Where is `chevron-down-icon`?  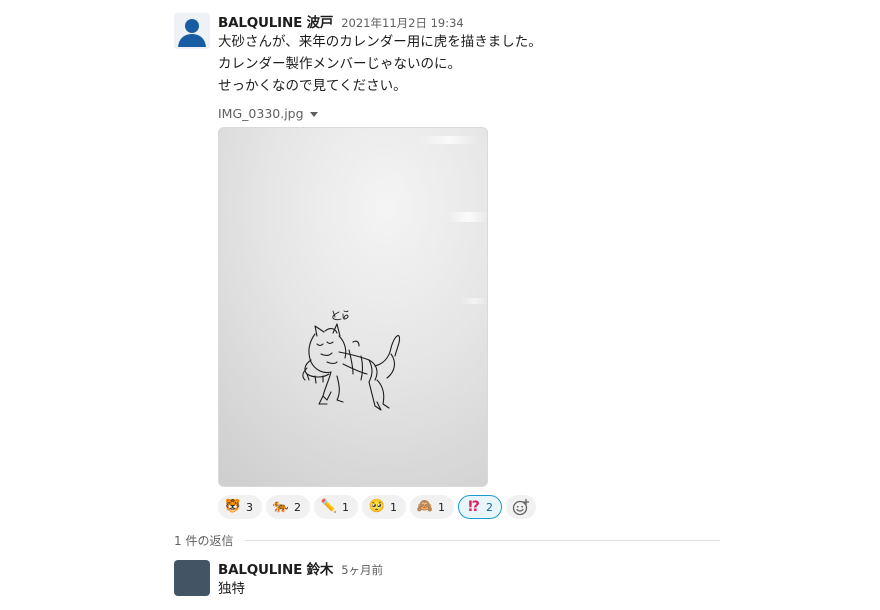
chevron-down-icon is located at coordinates (313, 114).